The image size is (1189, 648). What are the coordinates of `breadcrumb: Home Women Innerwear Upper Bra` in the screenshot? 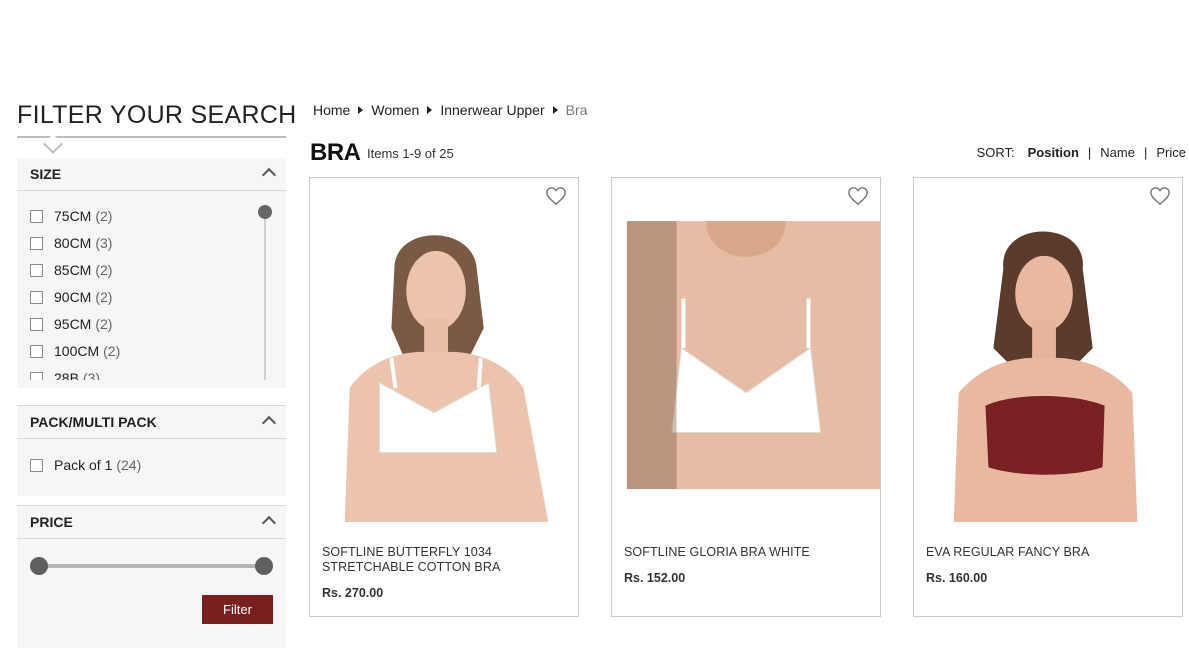 It's located at (450, 110).